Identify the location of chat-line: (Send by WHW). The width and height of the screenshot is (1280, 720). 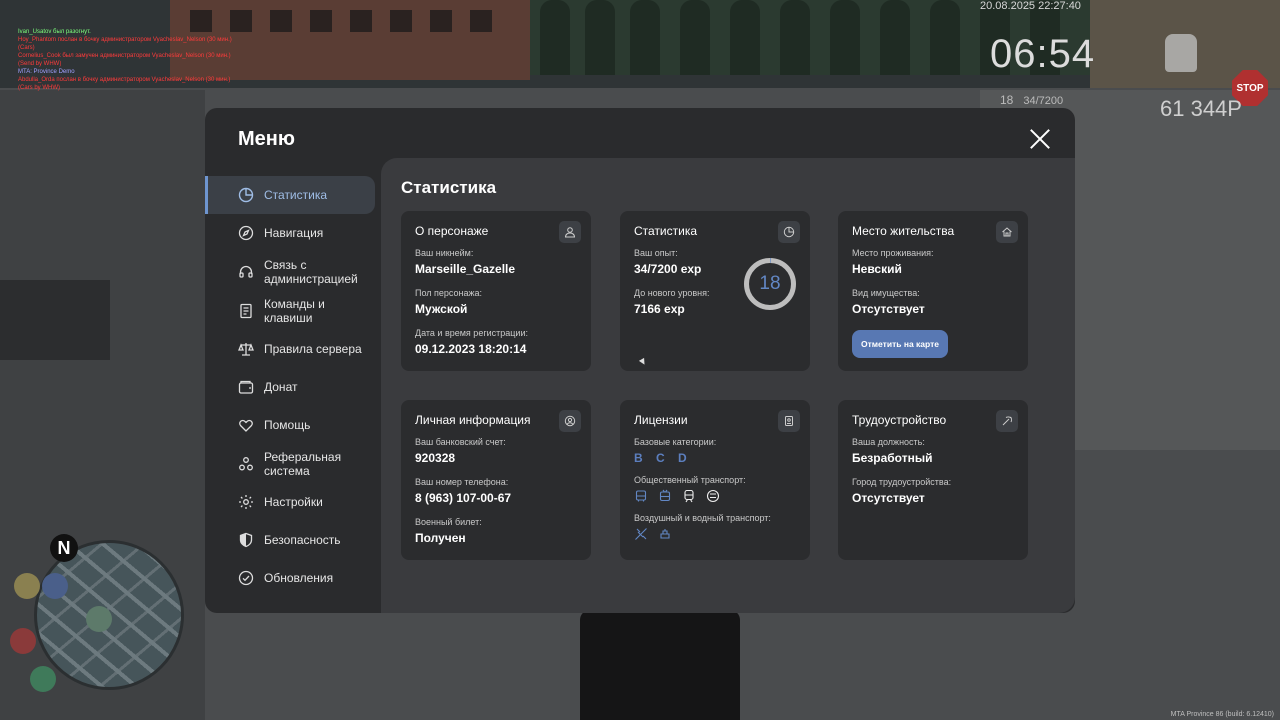
(40, 64).